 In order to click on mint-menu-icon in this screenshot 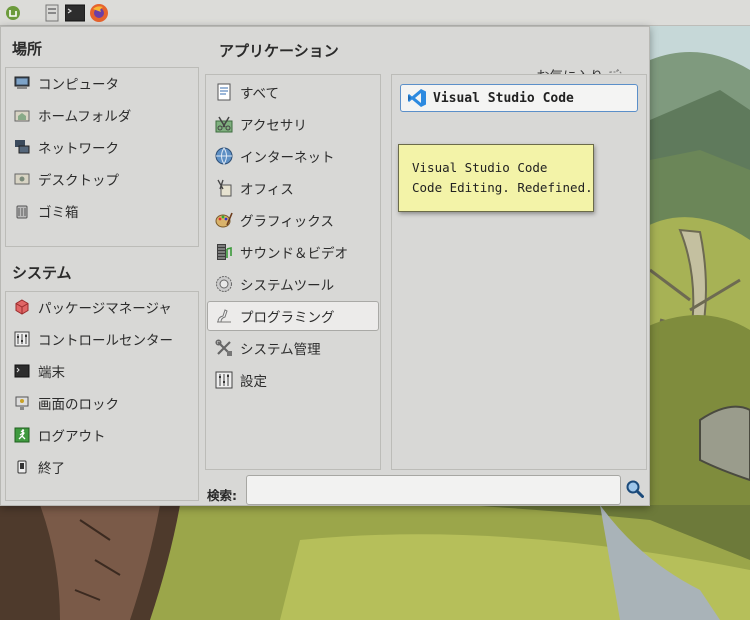, I will do `click(13, 13)`.